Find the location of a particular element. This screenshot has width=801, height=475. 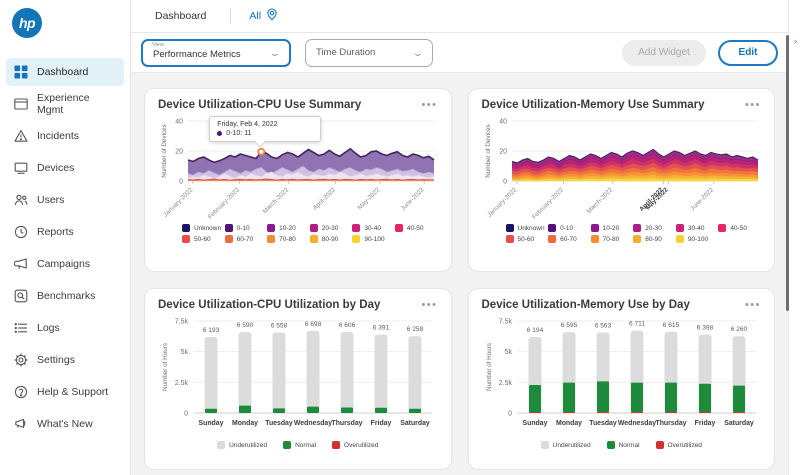

legend-label: 20-30 is located at coordinates (653, 228).